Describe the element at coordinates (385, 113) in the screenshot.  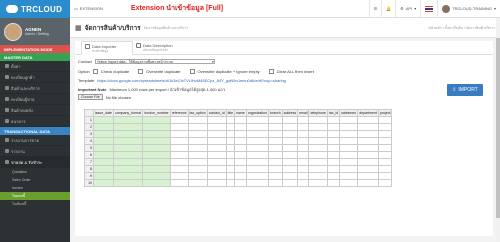
I see `column-header: project` at that location.